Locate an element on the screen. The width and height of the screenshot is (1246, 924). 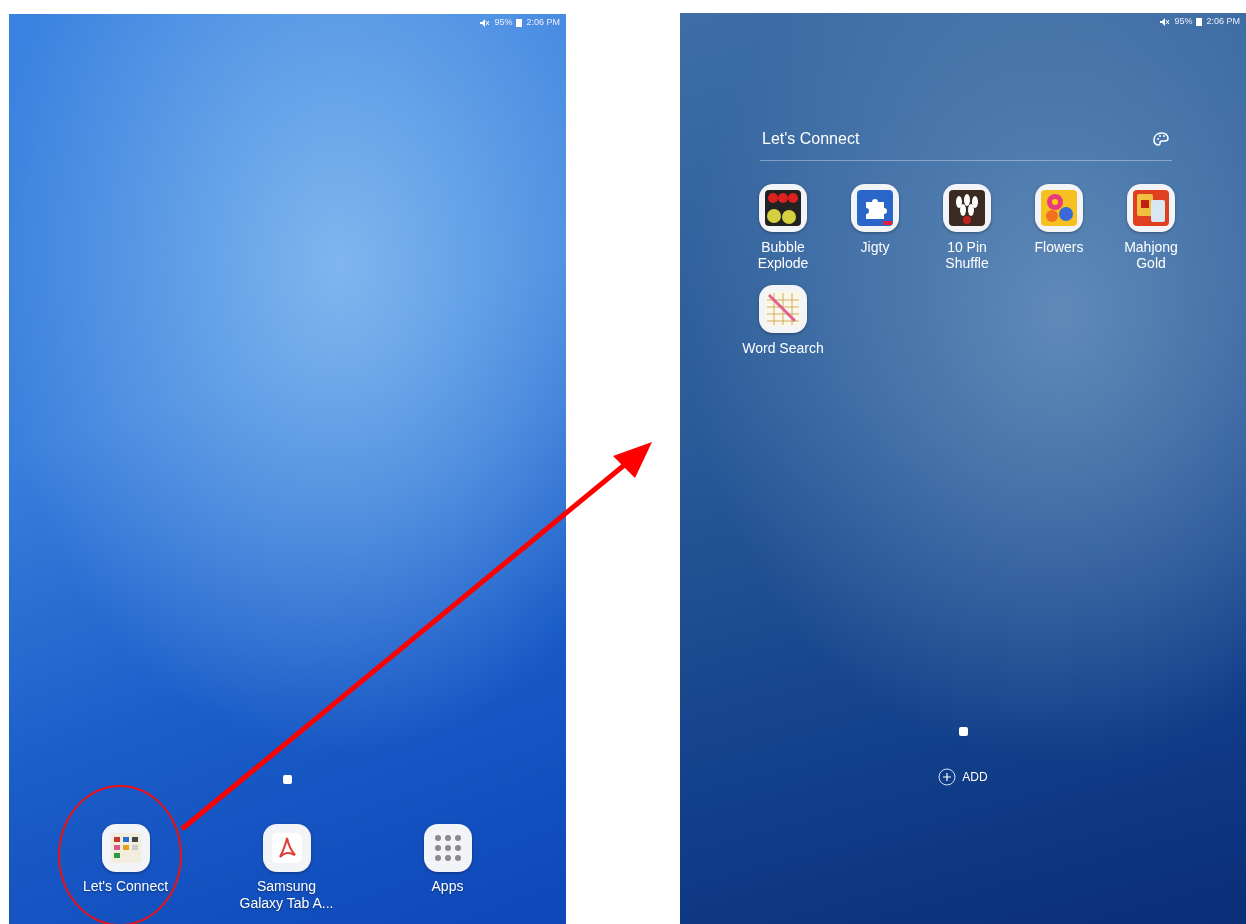
pdf-icon is located at coordinates (286, 848).